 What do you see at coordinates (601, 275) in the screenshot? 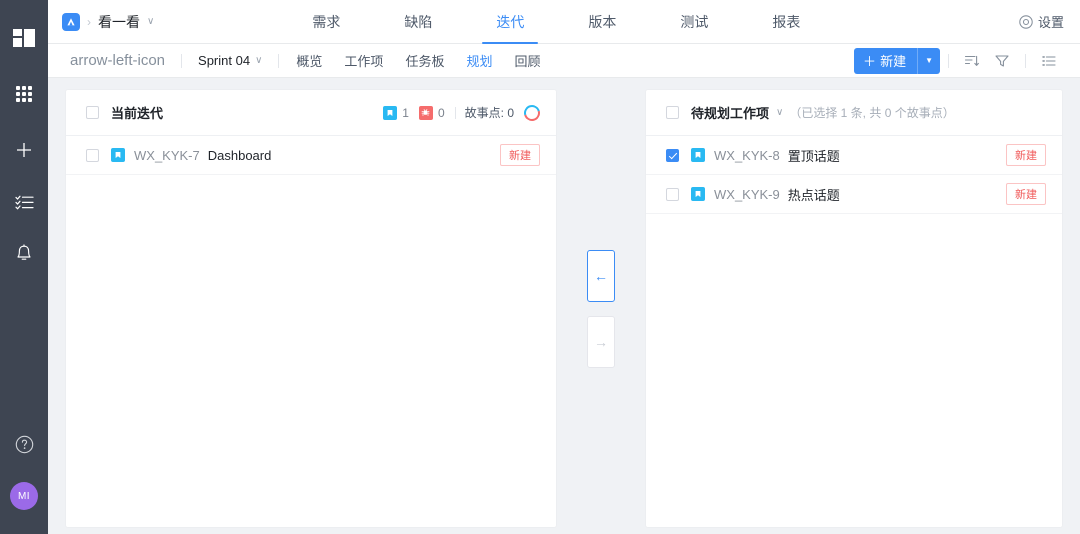
I see `move-left-button: ←` at bounding box center [601, 275].